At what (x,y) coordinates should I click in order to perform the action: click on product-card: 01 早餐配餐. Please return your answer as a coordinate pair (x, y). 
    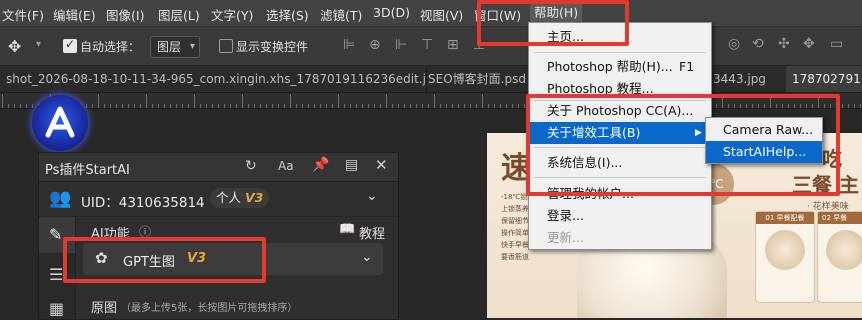
    Looking at the image, I should click on (785, 257).